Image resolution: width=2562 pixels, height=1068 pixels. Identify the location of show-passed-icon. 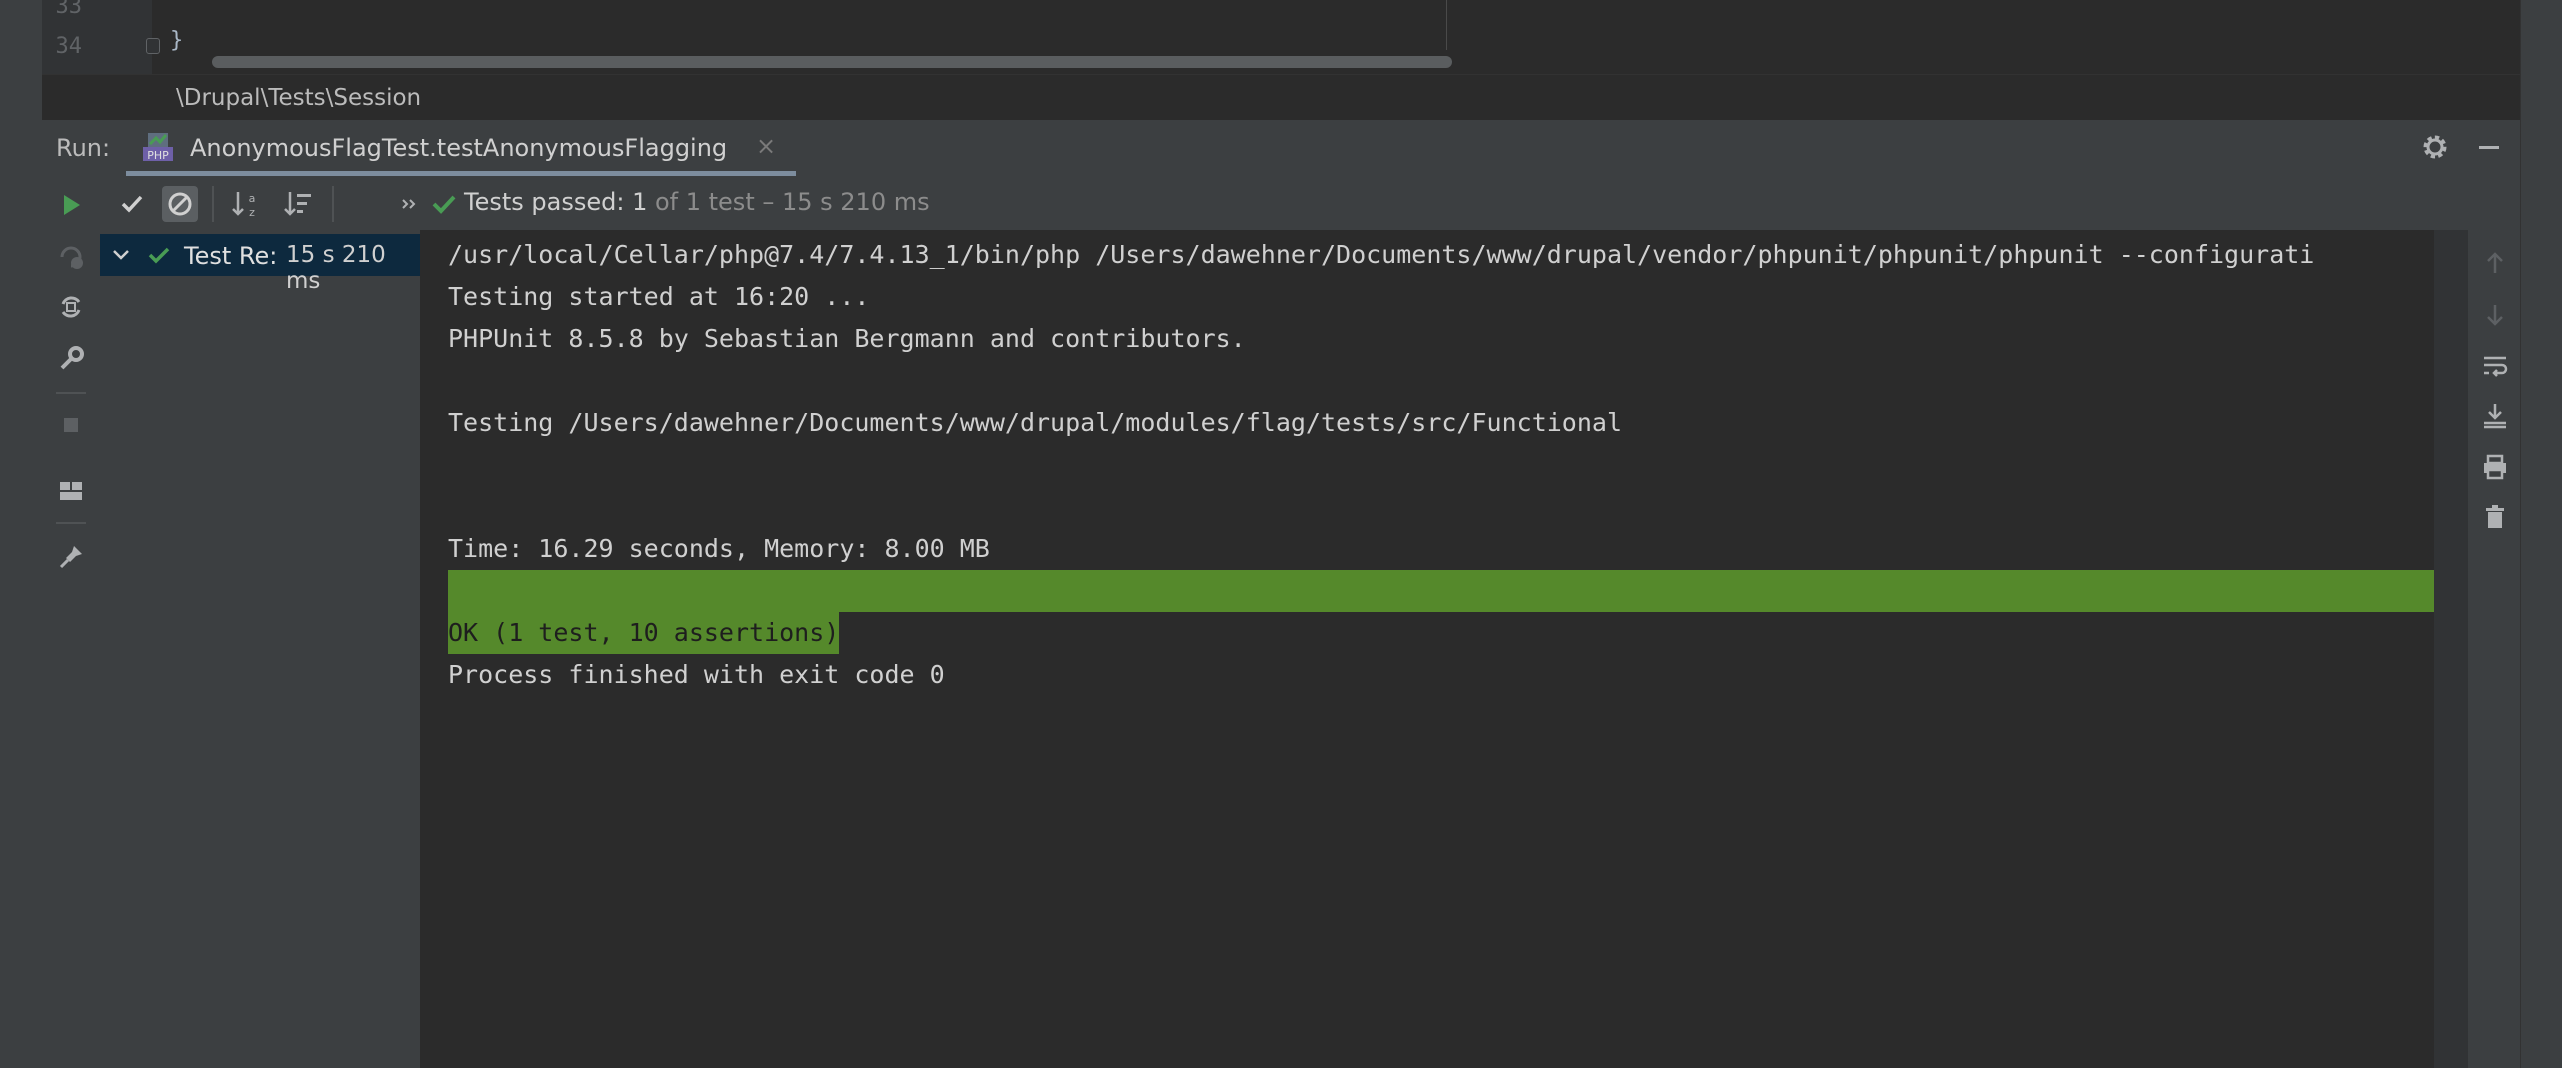
(132, 204).